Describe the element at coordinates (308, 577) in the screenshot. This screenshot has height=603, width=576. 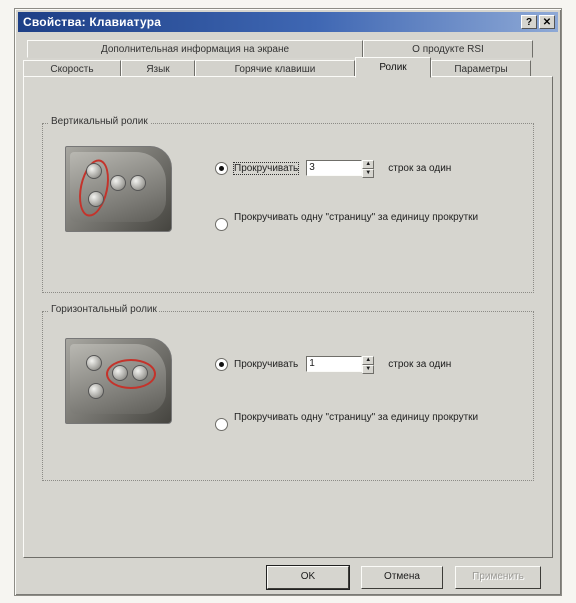
I see `ok-button: OK` at that location.